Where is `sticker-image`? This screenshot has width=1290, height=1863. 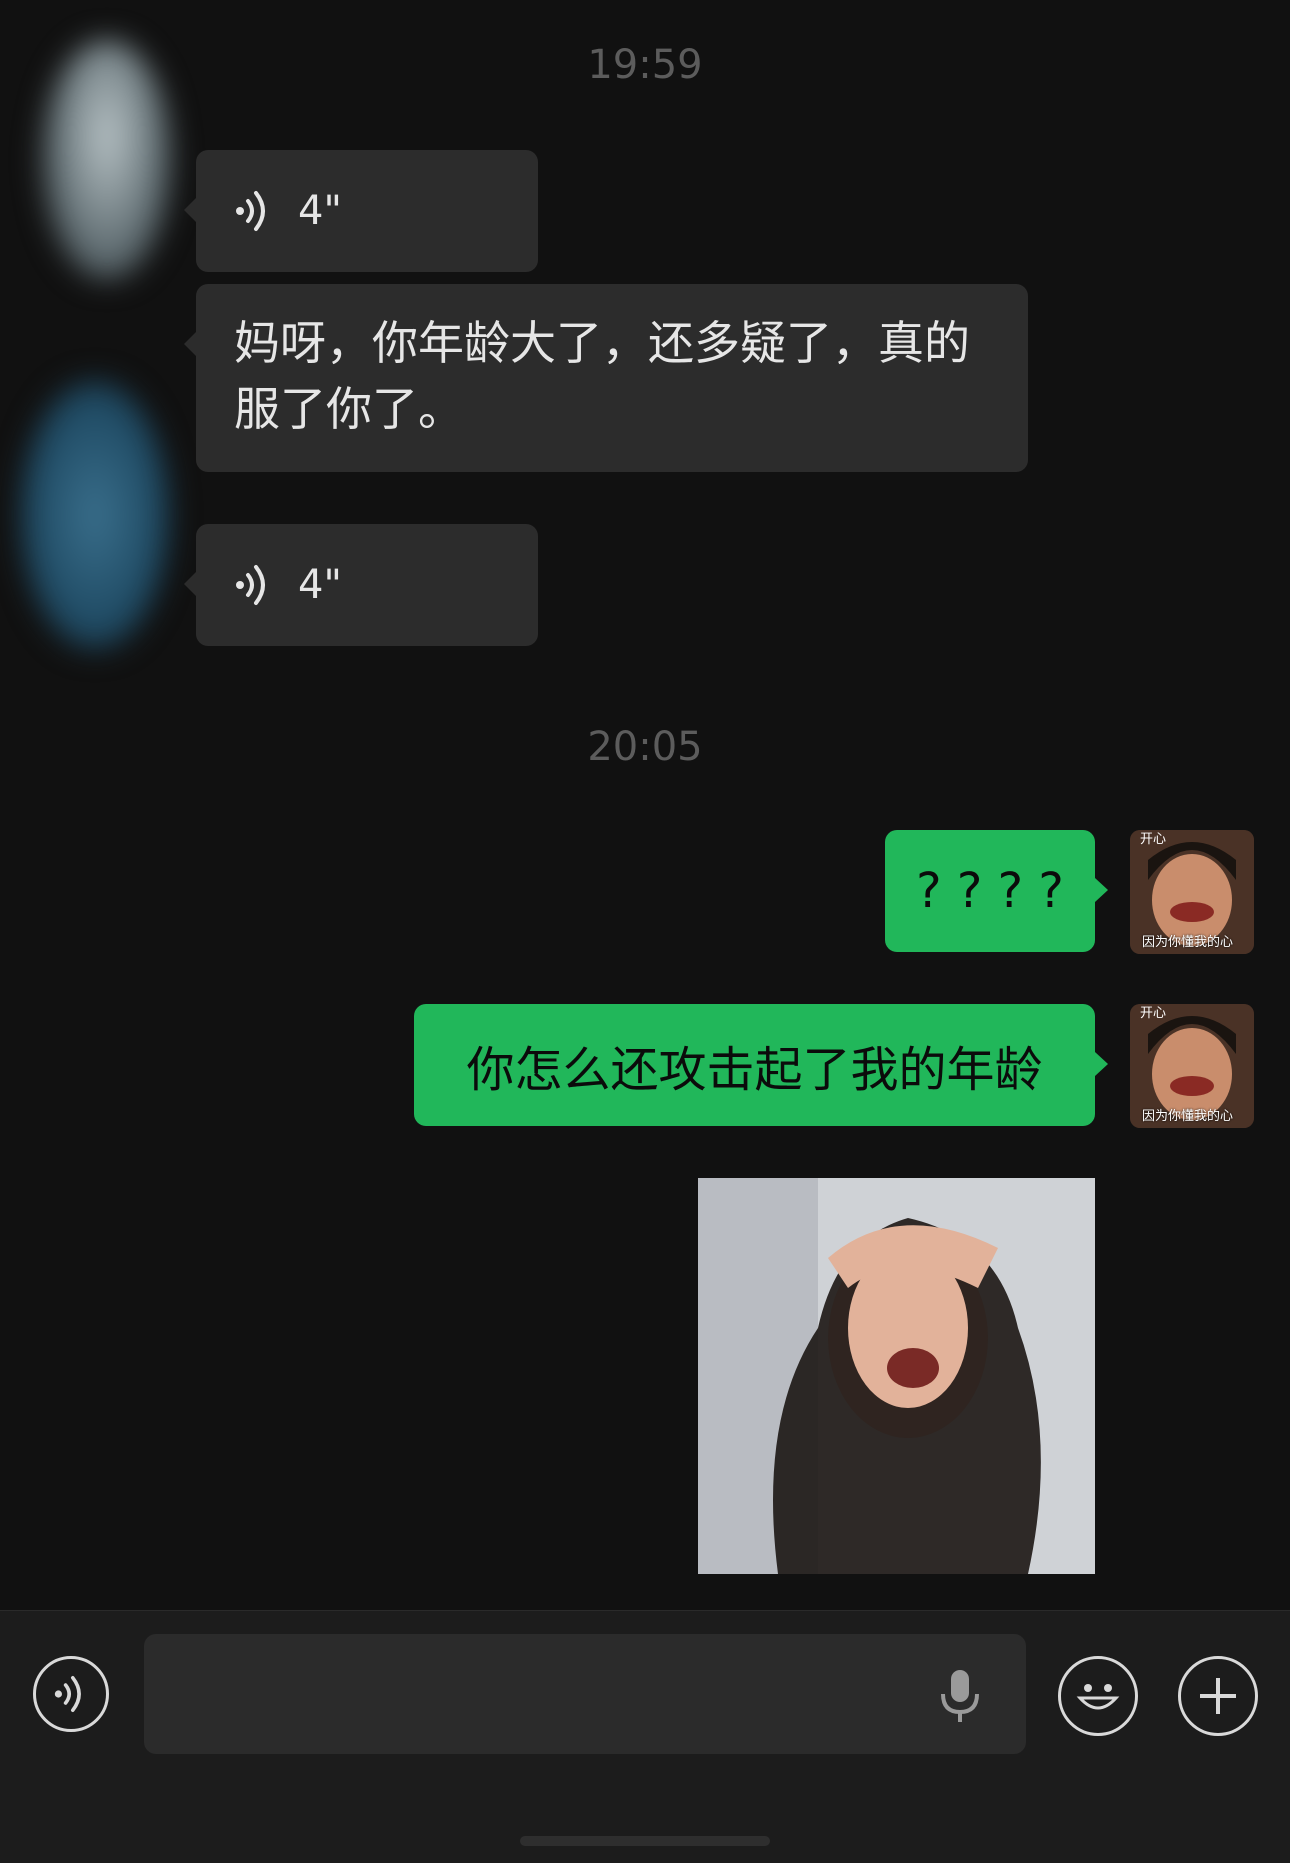 sticker-image is located at coordinates (896, 1376).